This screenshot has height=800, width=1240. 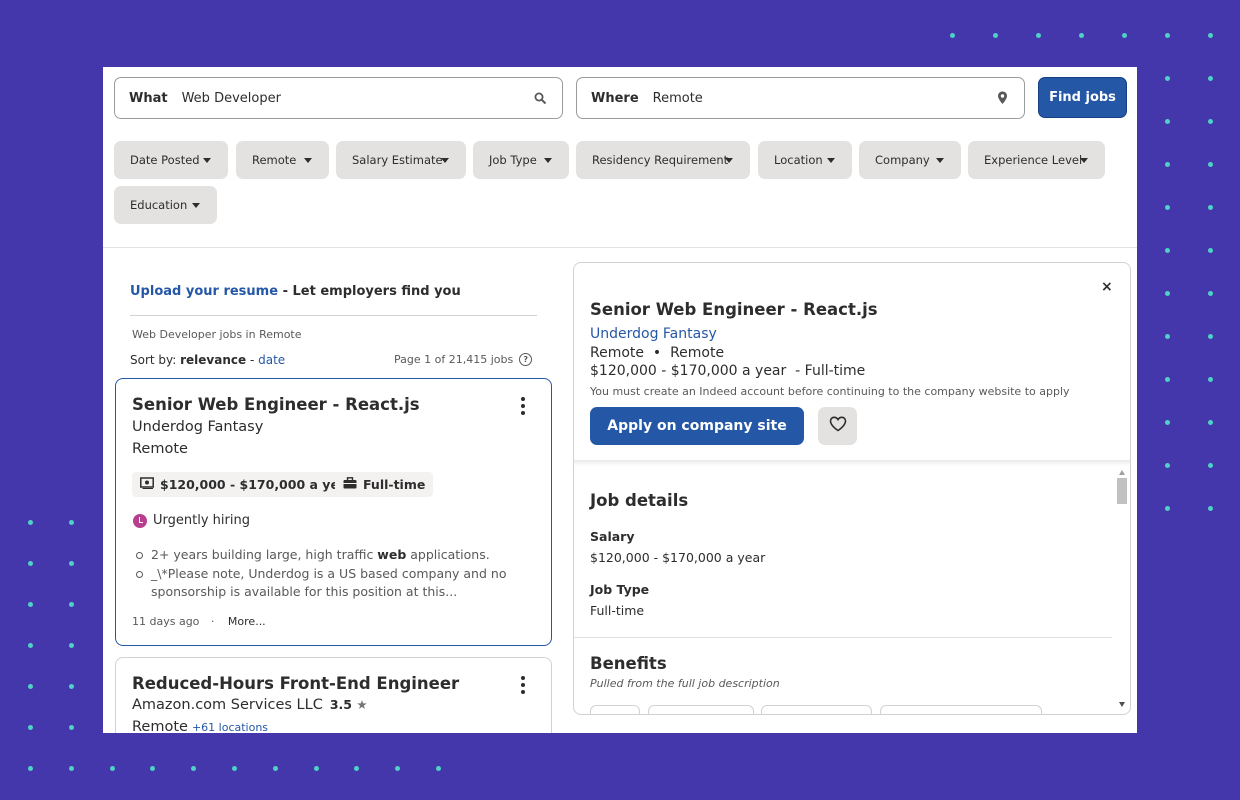 I want to click on what-field: What Web Developer, so click(x=338, y=98).